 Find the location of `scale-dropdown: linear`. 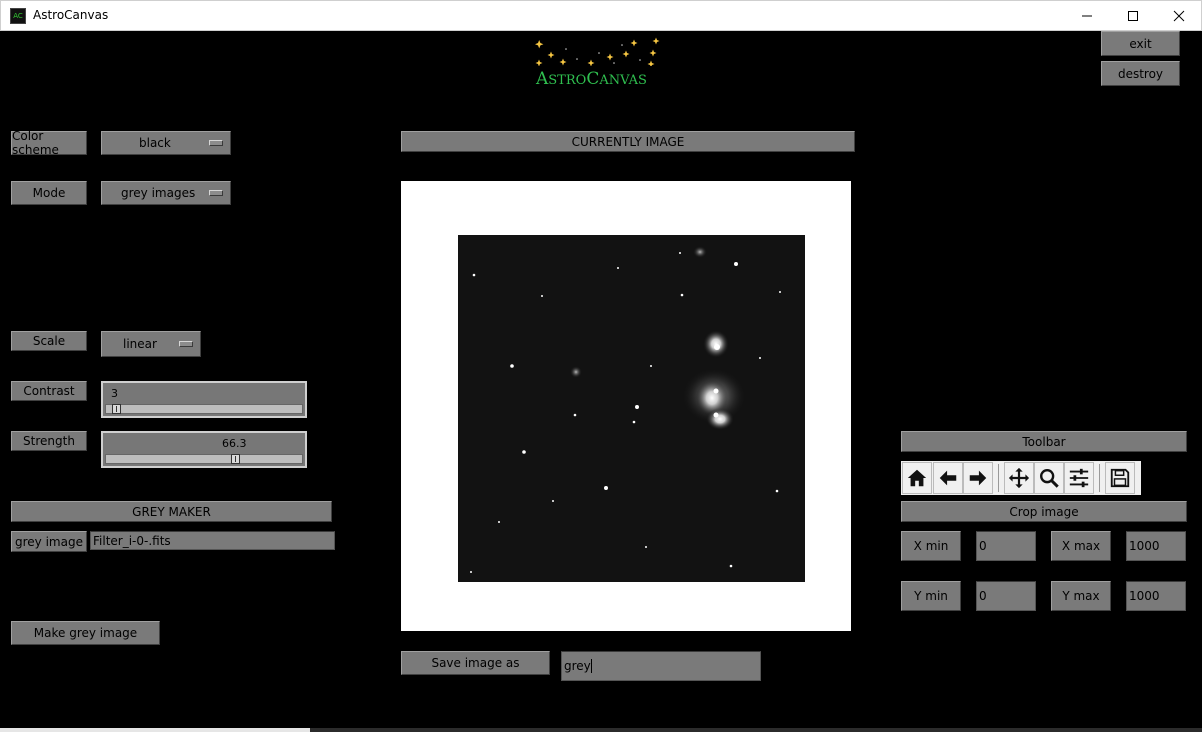

scale-dropdown: linear is located at coordinates (151, 344).